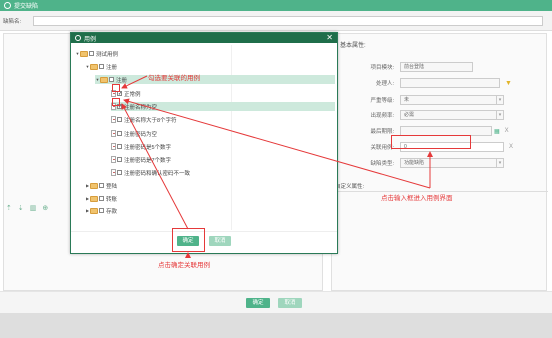 Image resolution: width=552 pixels, height=338 pixels. Describe the element at coordinates (174, 78) in the screenshot. I see `annotation-select-cases: 勾选要关联的用例` at that location.